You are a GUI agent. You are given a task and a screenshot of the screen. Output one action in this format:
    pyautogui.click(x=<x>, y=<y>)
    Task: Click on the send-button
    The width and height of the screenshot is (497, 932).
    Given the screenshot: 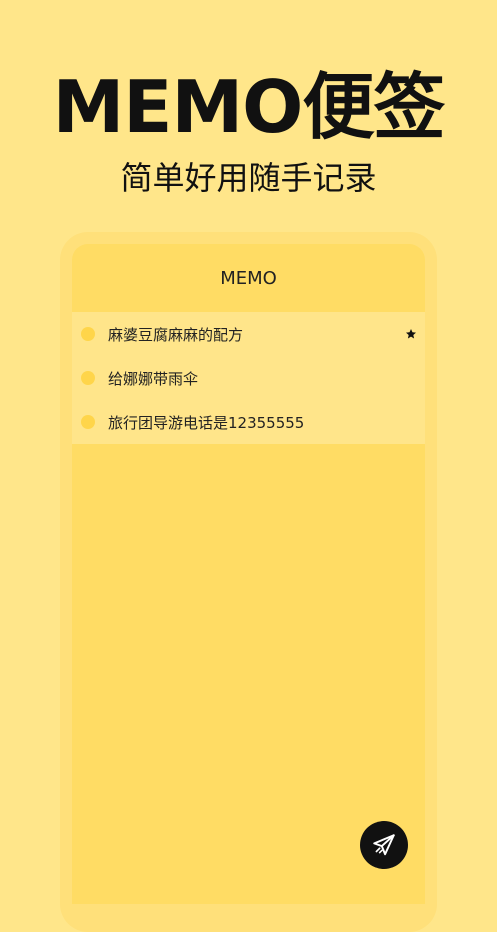 What is the action you would take?
    pyautogui.click(x=384, y=845)
    